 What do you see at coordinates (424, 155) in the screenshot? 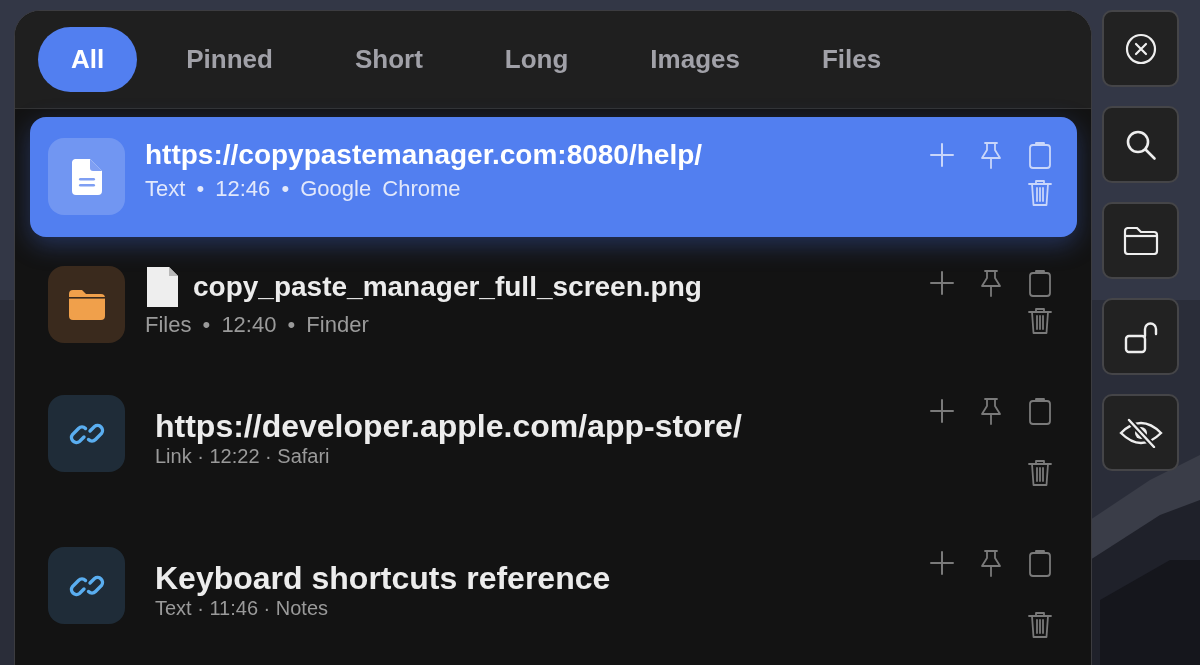
I see `item-title: https://copypastemanager.com:8080/help/` at bounding box center [424, 155].